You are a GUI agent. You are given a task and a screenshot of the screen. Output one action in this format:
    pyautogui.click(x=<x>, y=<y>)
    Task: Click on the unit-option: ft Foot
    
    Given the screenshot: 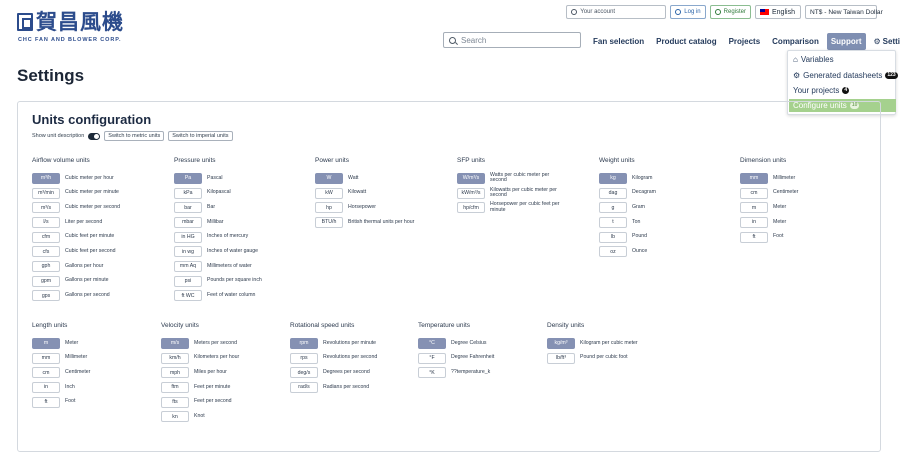 What is the action you would take?
    pyautogui.click(x=769, y=237)
    